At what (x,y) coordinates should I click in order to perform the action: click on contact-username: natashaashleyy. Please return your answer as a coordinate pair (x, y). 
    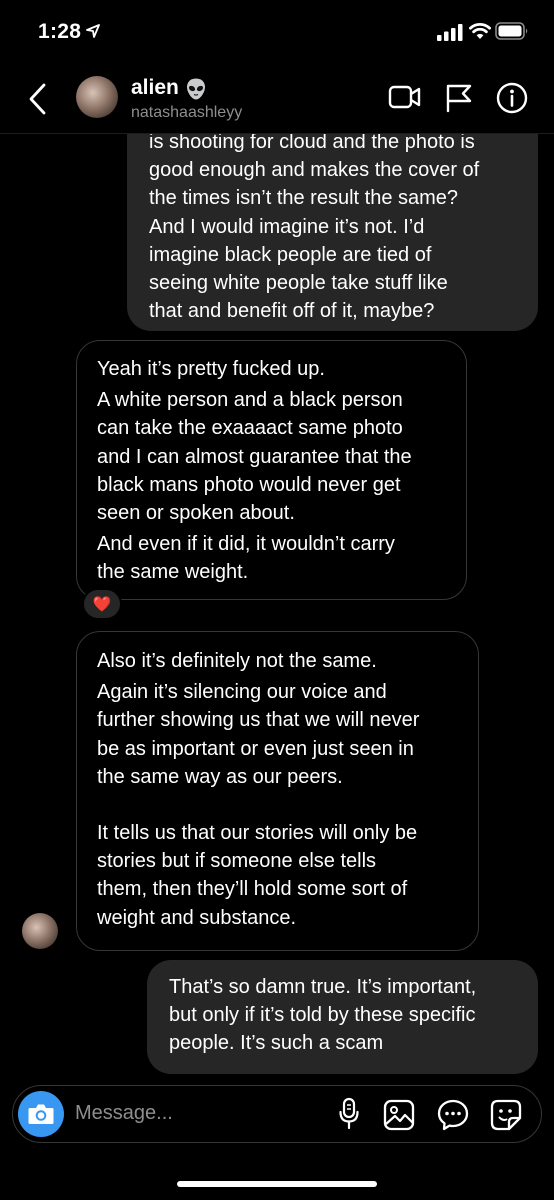
    Looking at the image, I should click on (187, 112).